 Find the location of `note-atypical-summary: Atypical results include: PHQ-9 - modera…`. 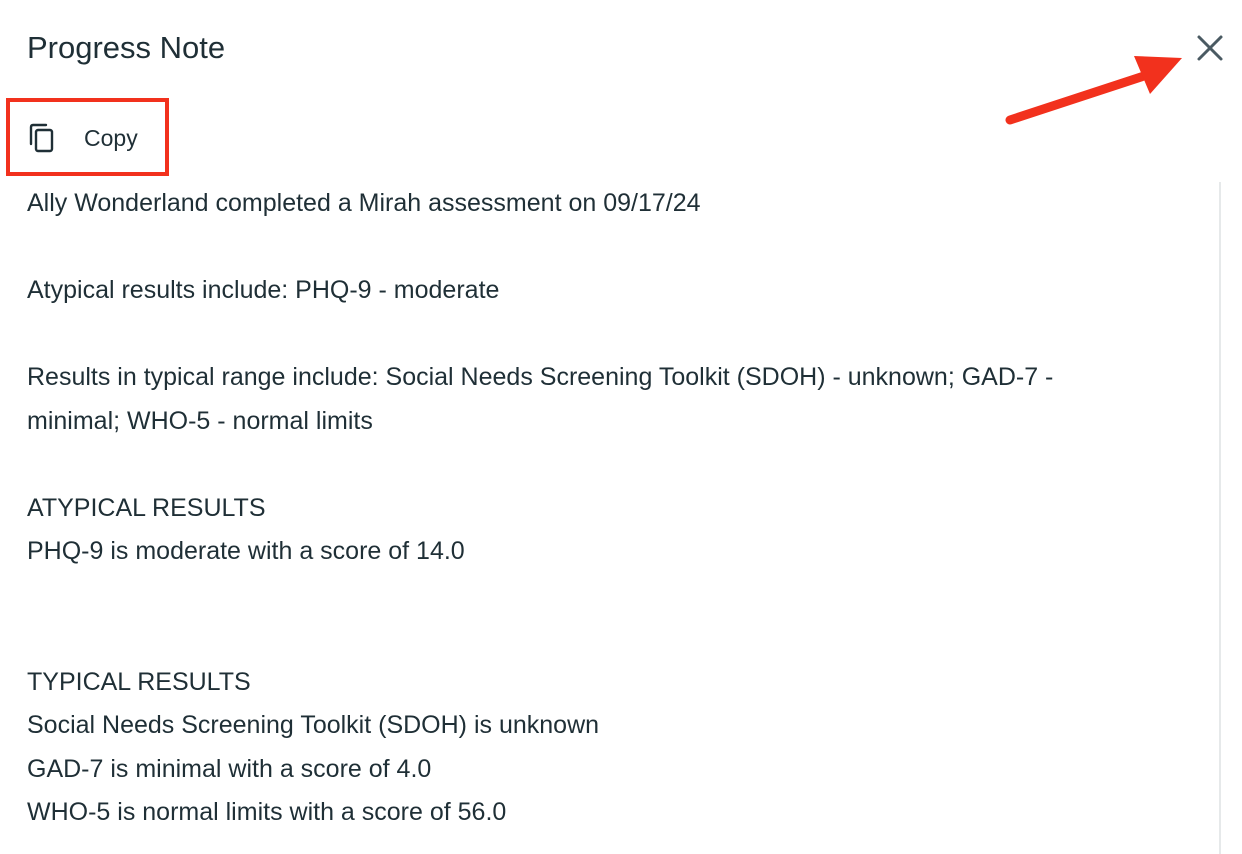

note-atypical-summary: Atypical results include: PHQ-9 - modera… is located at coordinates (263, 290).